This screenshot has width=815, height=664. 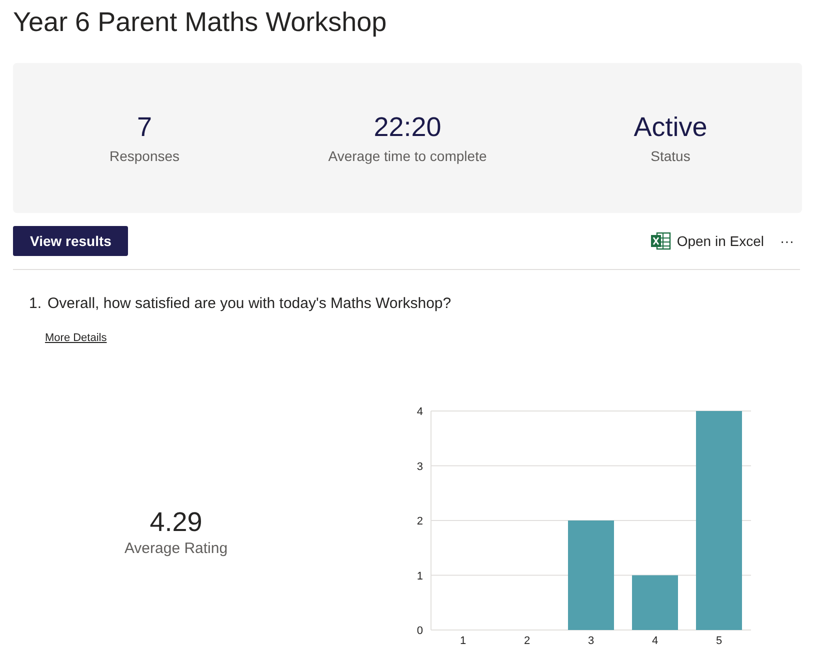 What do you see at coordinates (591, 641) in the screenshot?
I see `x-tick-label: 3` at bounding box center [591, 641].